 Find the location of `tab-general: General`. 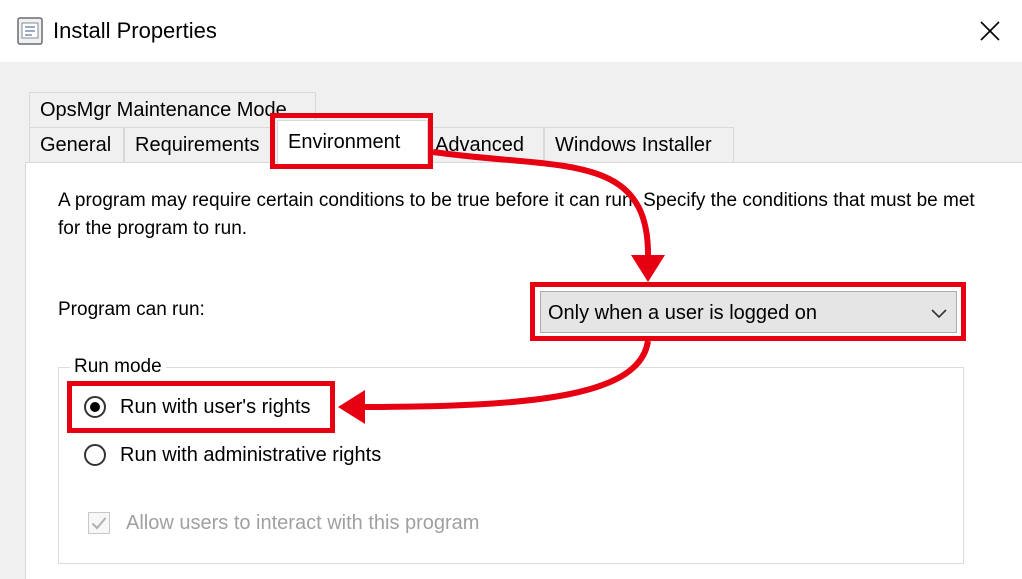

tab-general: General is located at coordinates (76, 145).